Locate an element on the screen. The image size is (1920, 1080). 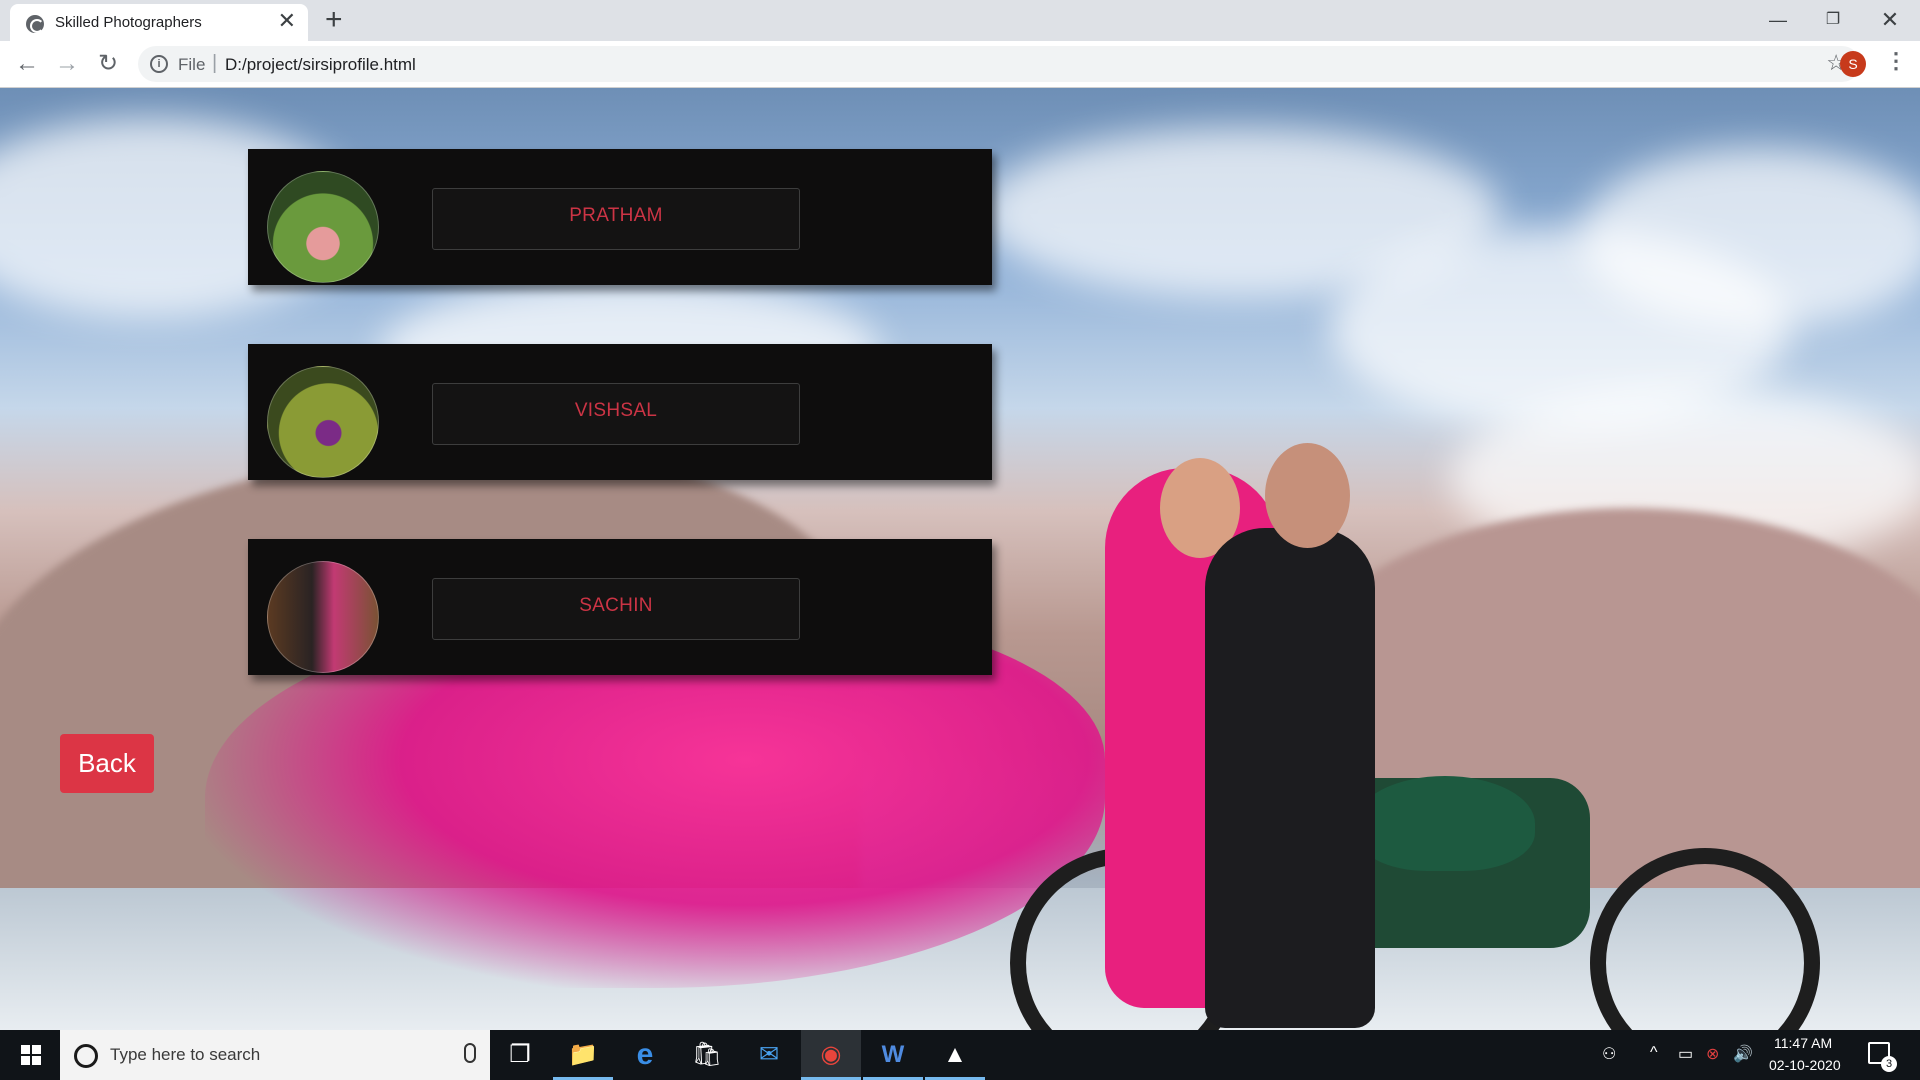
clock-time: 11:47 AM is located at coordinates (1803, 1043).